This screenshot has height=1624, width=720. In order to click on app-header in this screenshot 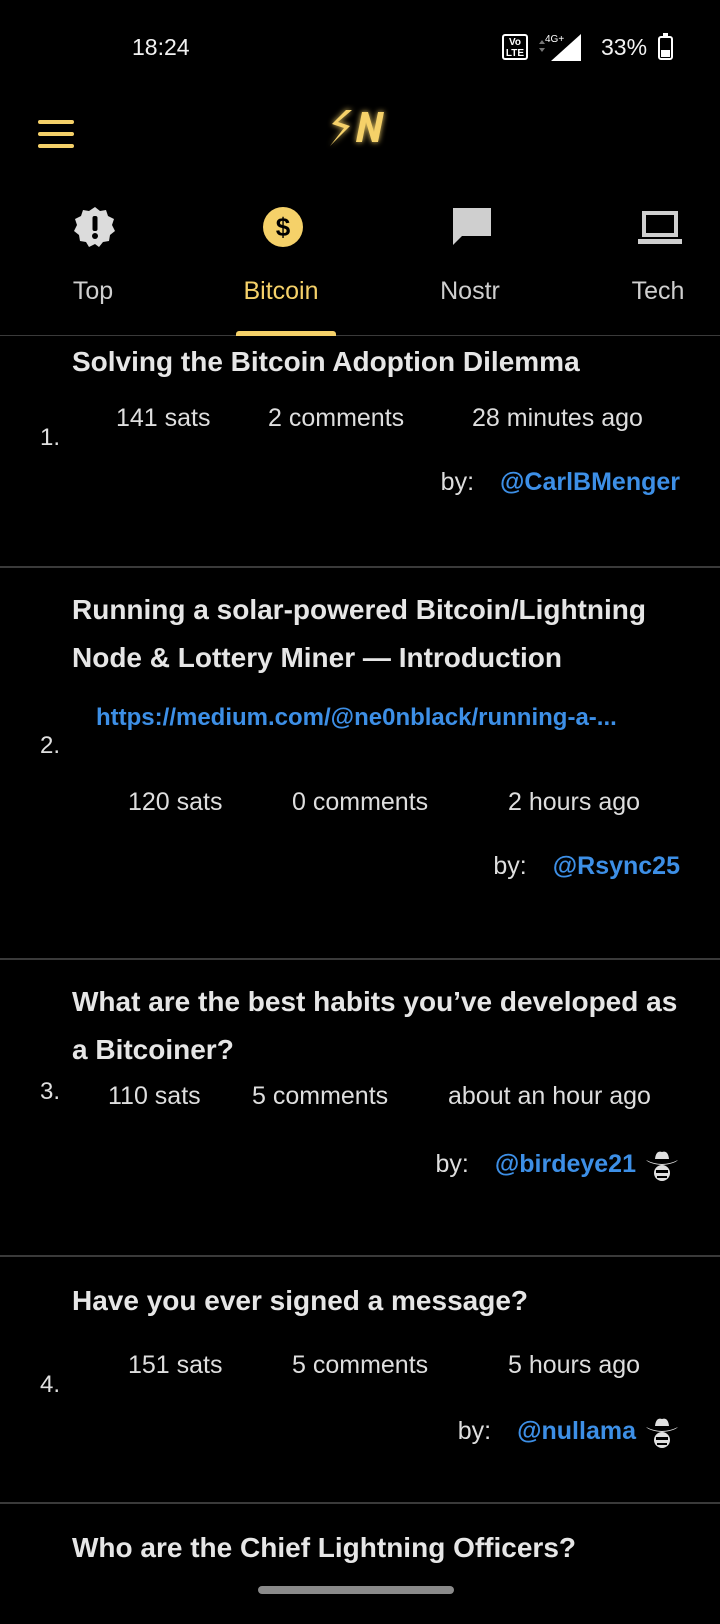, I will do `click(360, 137)`.